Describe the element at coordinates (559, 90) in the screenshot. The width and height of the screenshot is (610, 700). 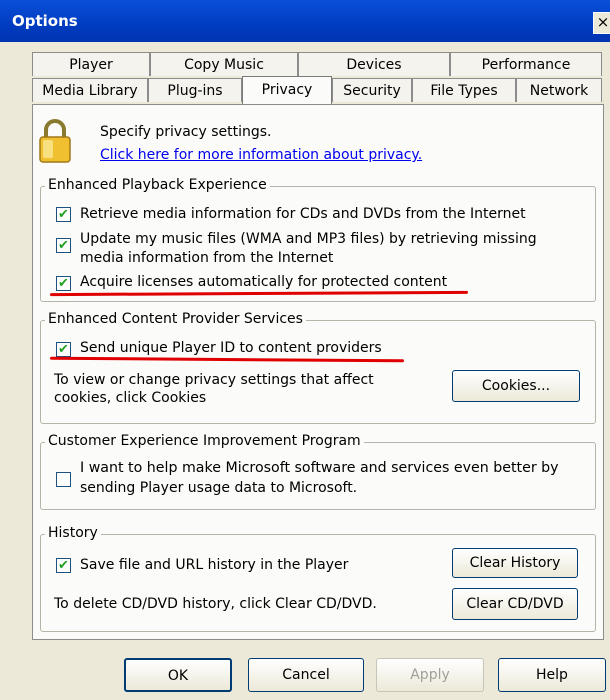
I see `tab-network: Network` at that location.